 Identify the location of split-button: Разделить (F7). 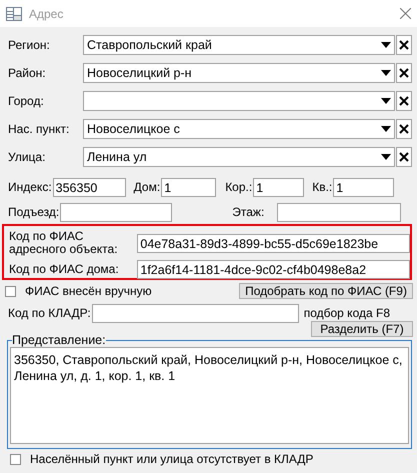
(362, 329).